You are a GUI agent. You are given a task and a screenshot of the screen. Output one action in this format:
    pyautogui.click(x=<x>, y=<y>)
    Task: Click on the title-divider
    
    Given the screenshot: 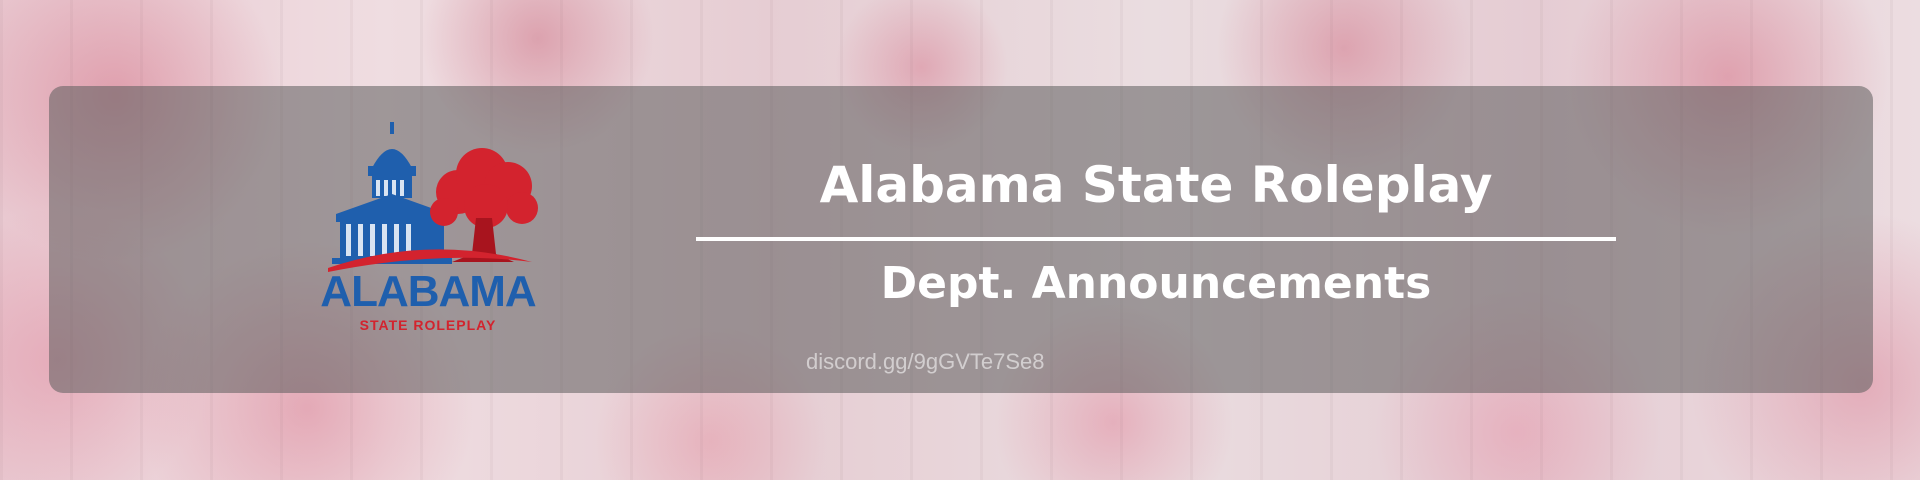 What is the action you would take?
    pyautogui.click(x=1156, y=239)
    